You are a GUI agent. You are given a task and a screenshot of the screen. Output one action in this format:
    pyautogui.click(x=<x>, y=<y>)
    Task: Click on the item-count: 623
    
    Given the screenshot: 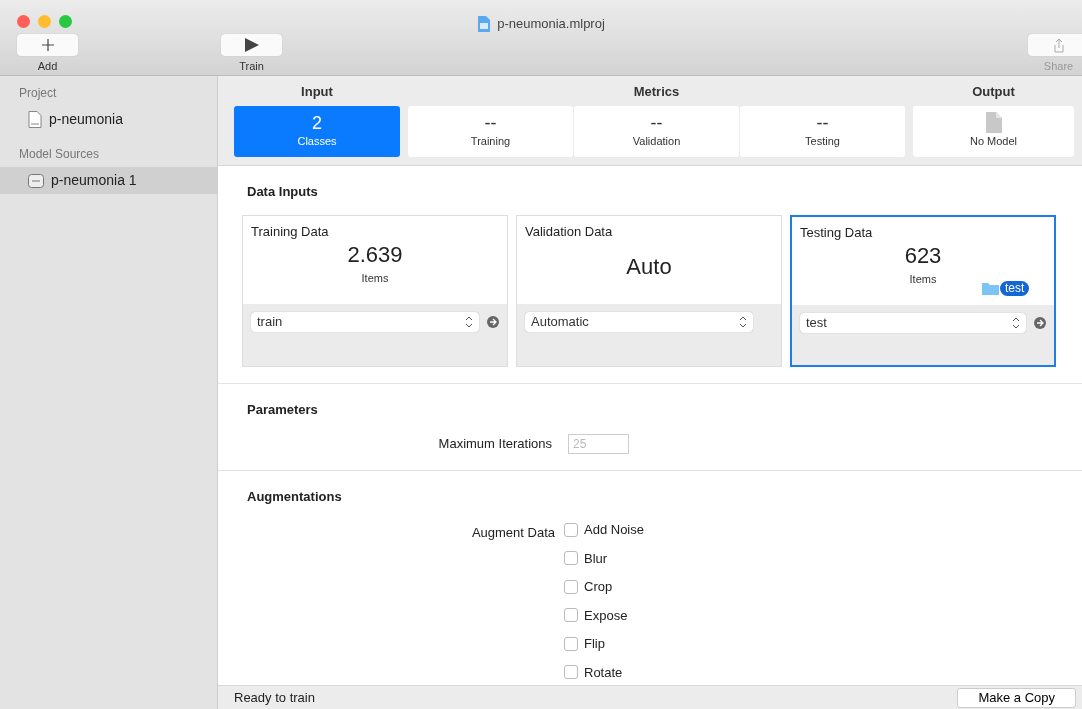 What is the action you would take?
    pyautogui.click(x=923, y=255)
    